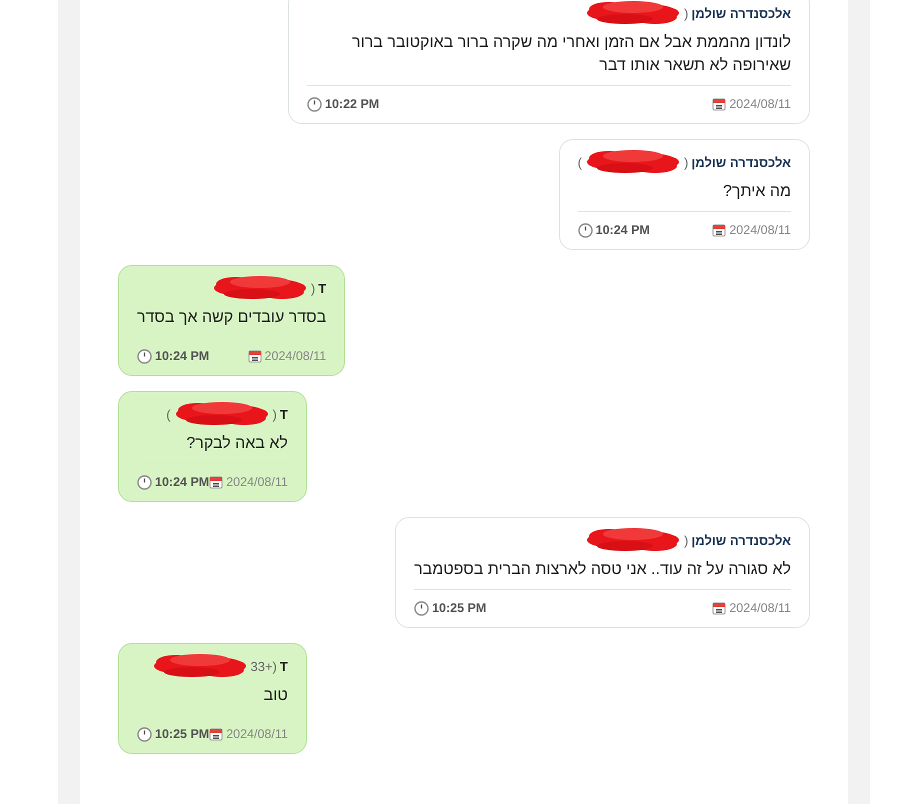 This screenshot has height=804, width=900. I want to click on message-time: 10:22 PM, so click(352, 104).